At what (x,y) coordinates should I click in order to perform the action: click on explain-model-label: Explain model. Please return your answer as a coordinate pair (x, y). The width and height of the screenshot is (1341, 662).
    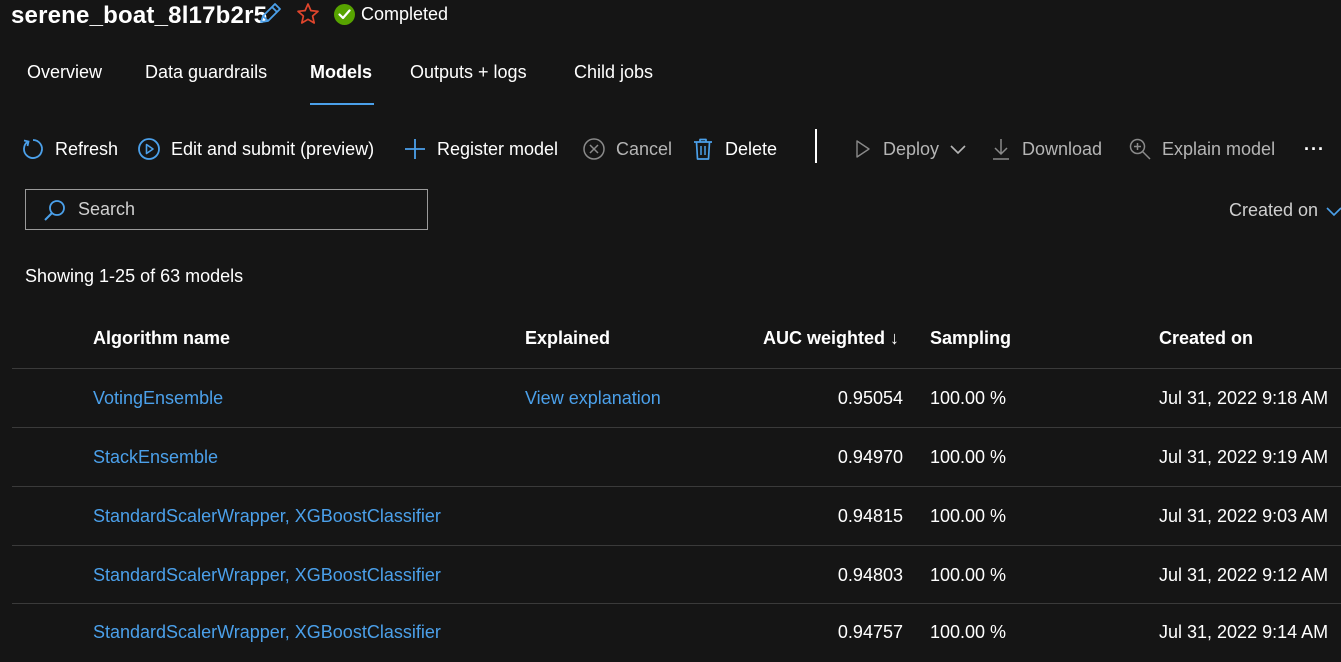
    Looking at the image, I should click on (1219, 148).